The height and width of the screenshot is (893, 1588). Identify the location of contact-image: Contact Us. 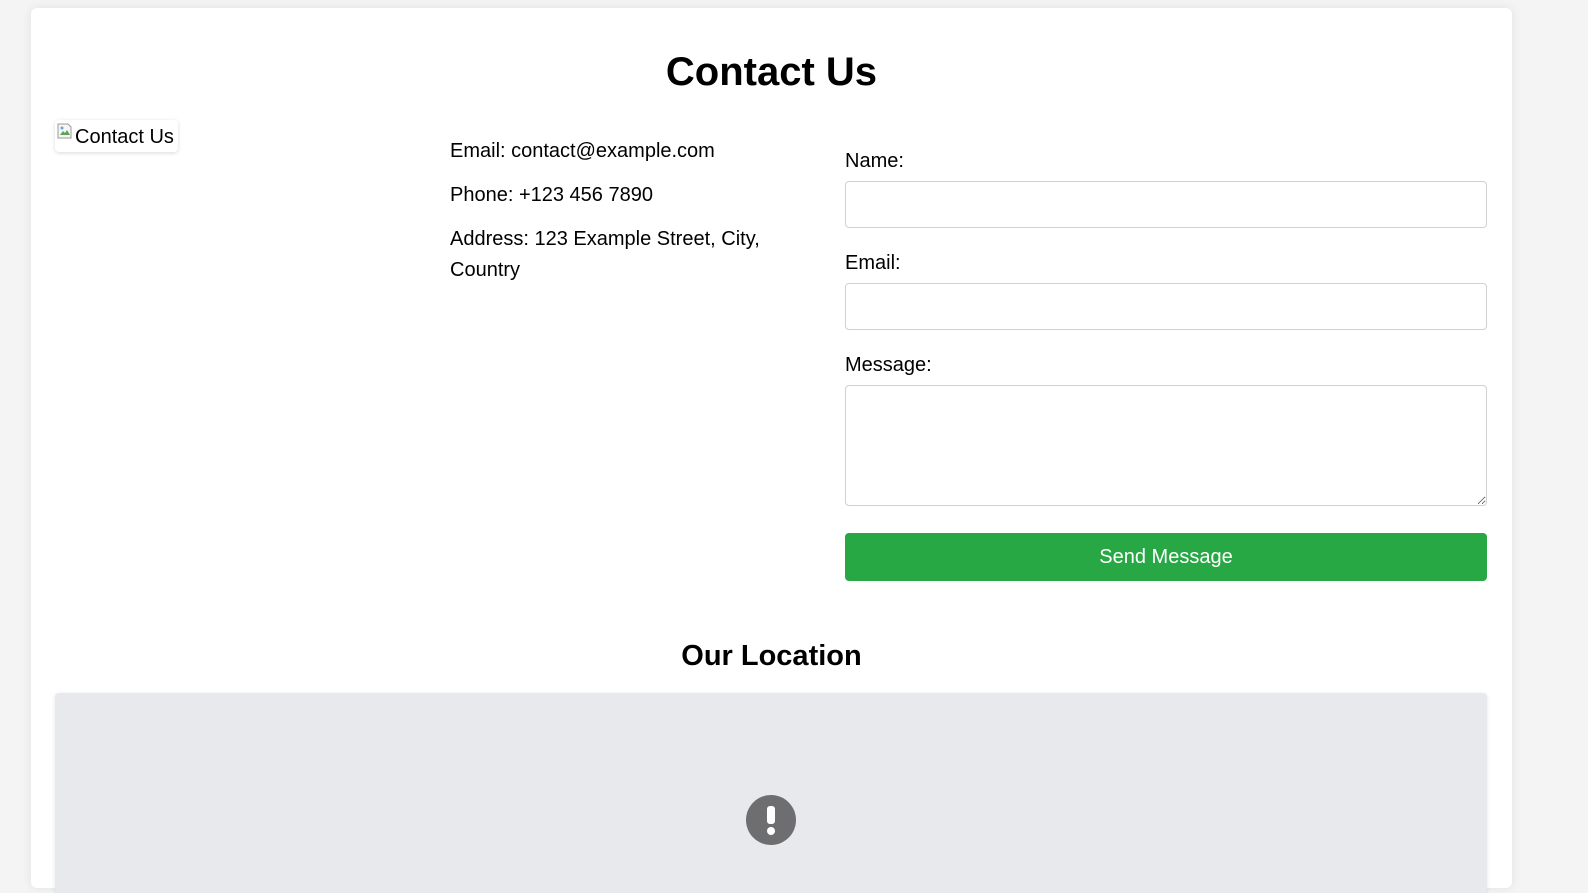
(116, 136).